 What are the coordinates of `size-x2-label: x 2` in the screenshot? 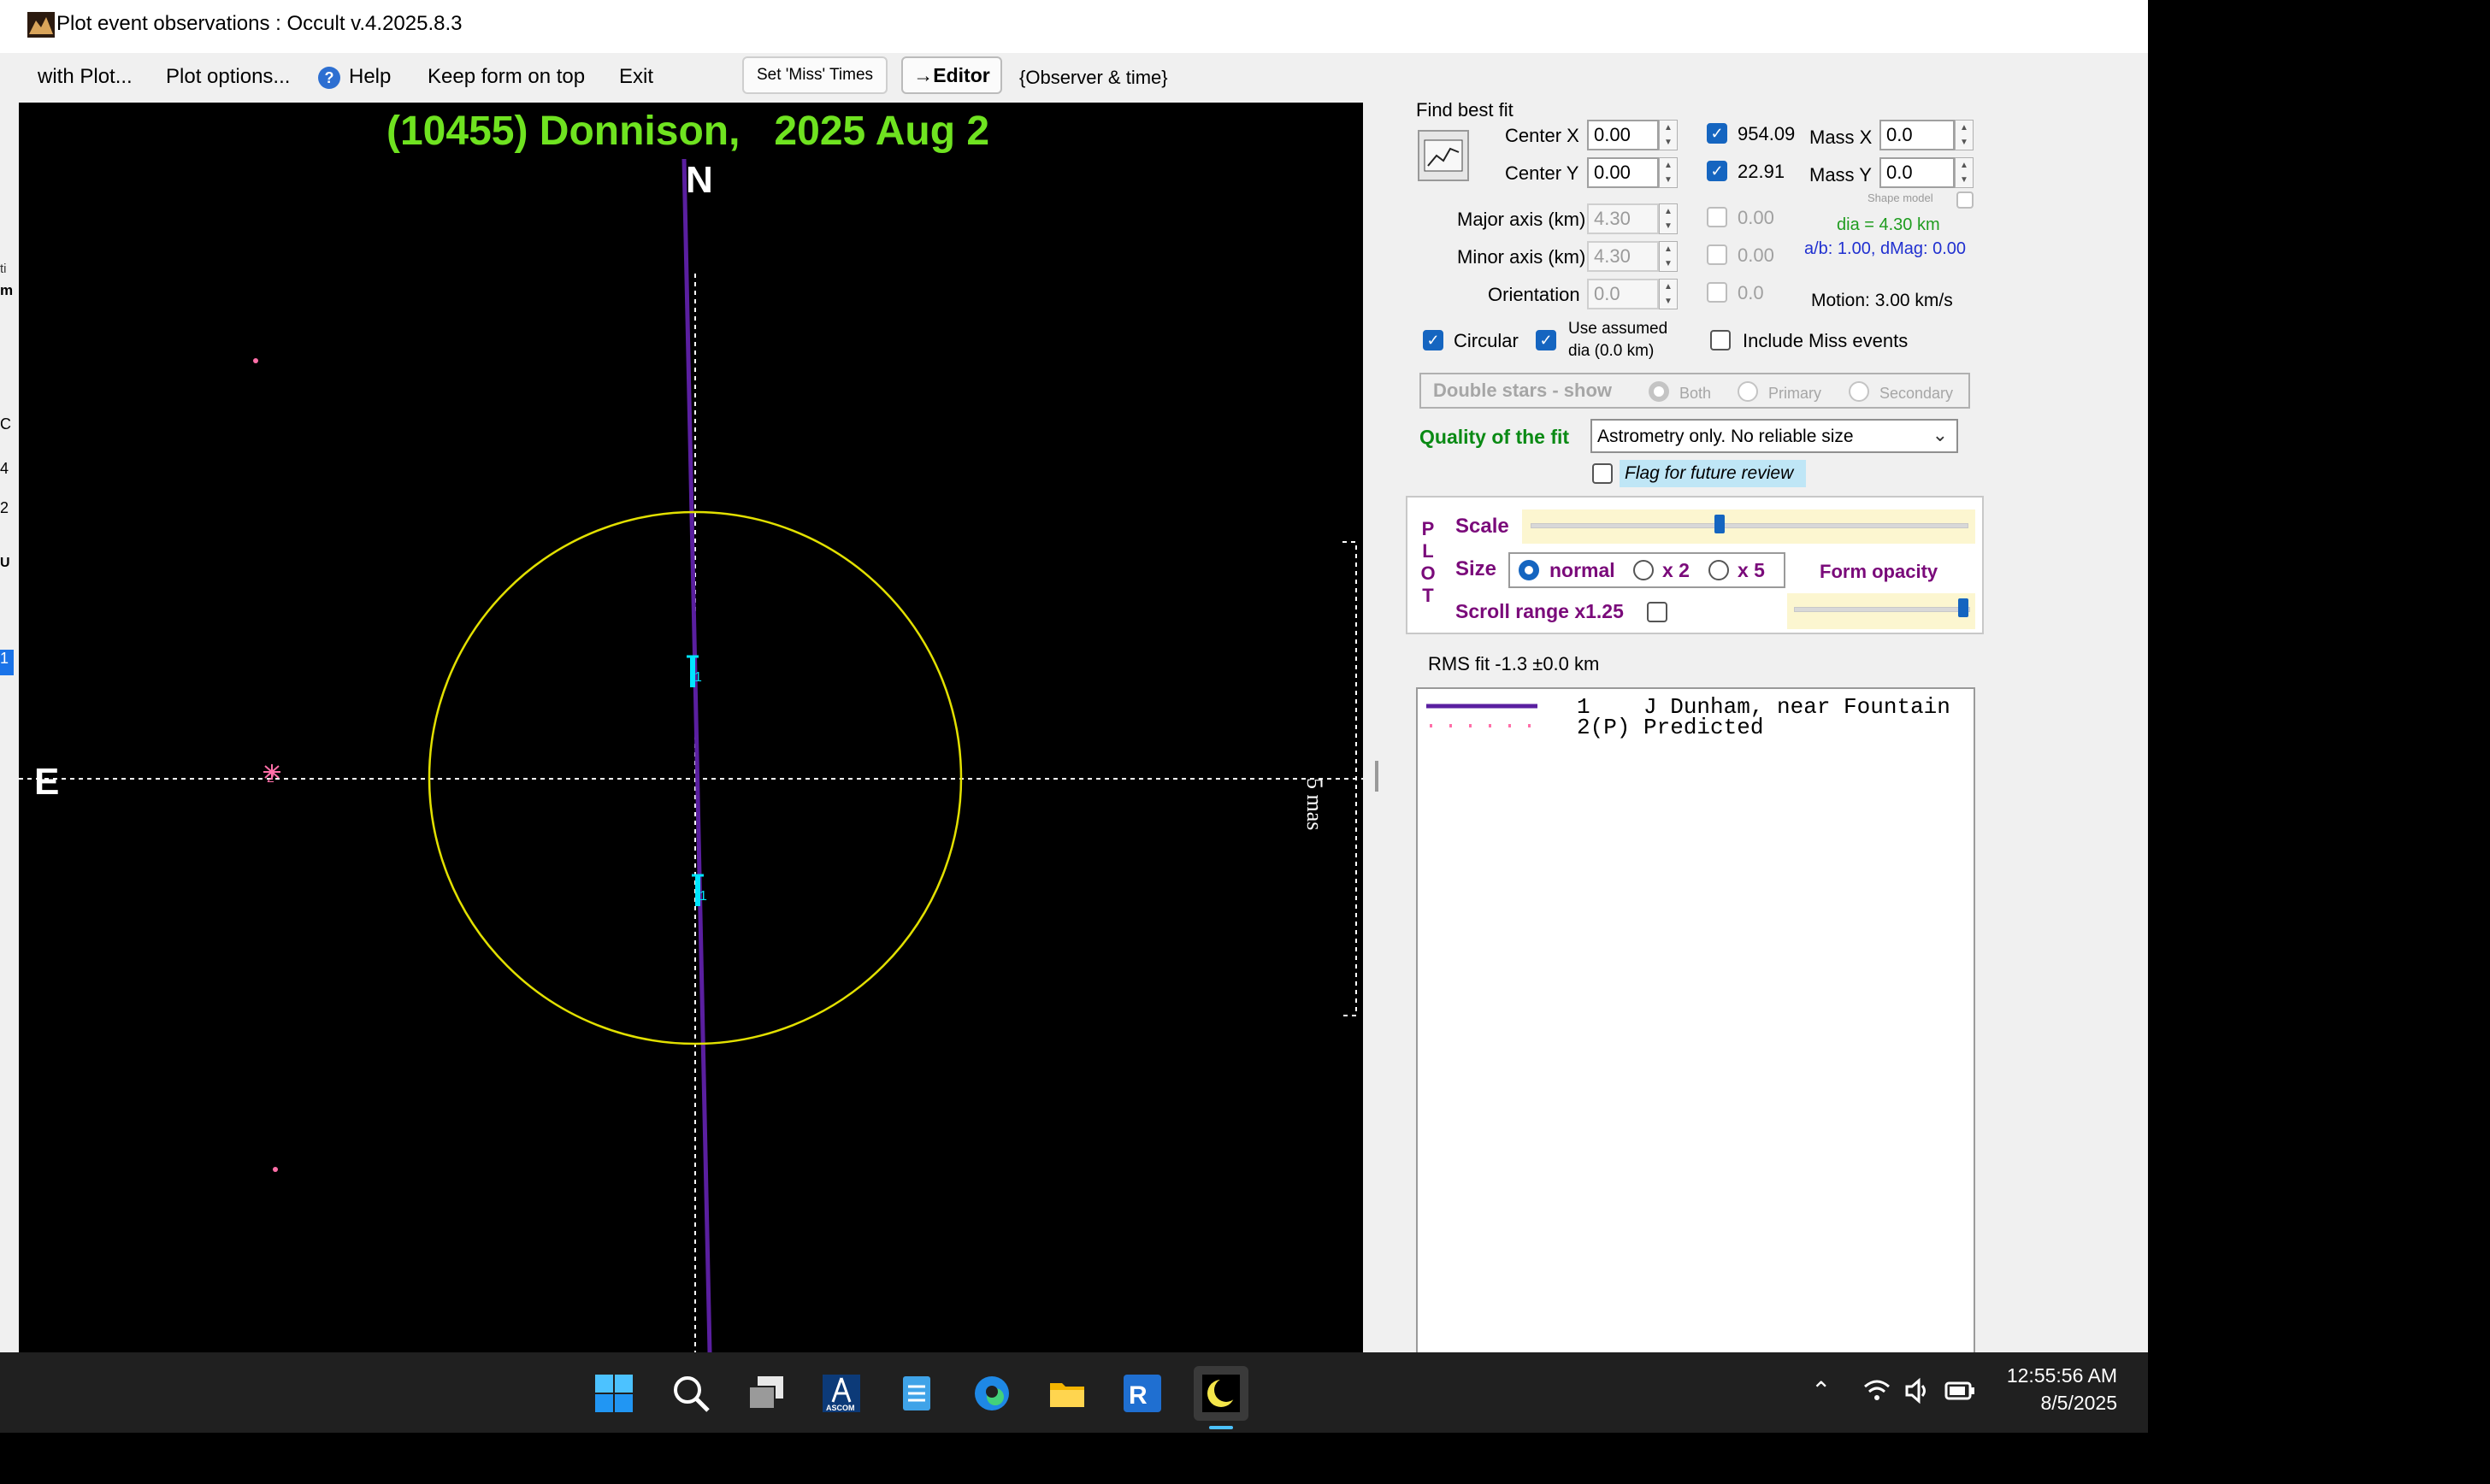 It's located at (1676, 570).